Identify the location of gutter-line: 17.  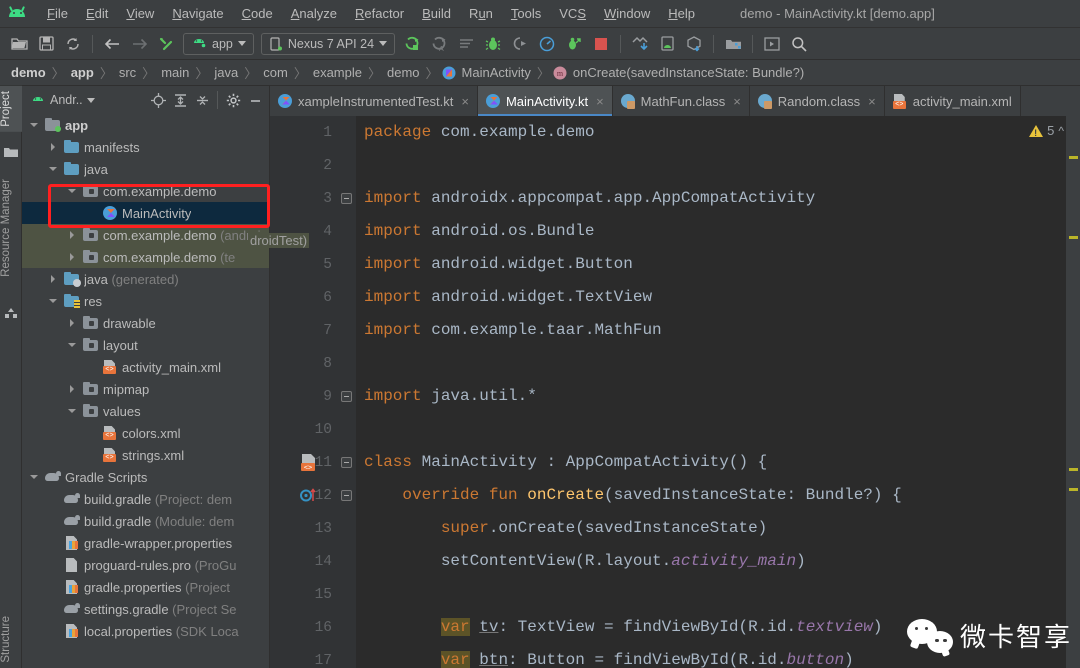
(304, 656).